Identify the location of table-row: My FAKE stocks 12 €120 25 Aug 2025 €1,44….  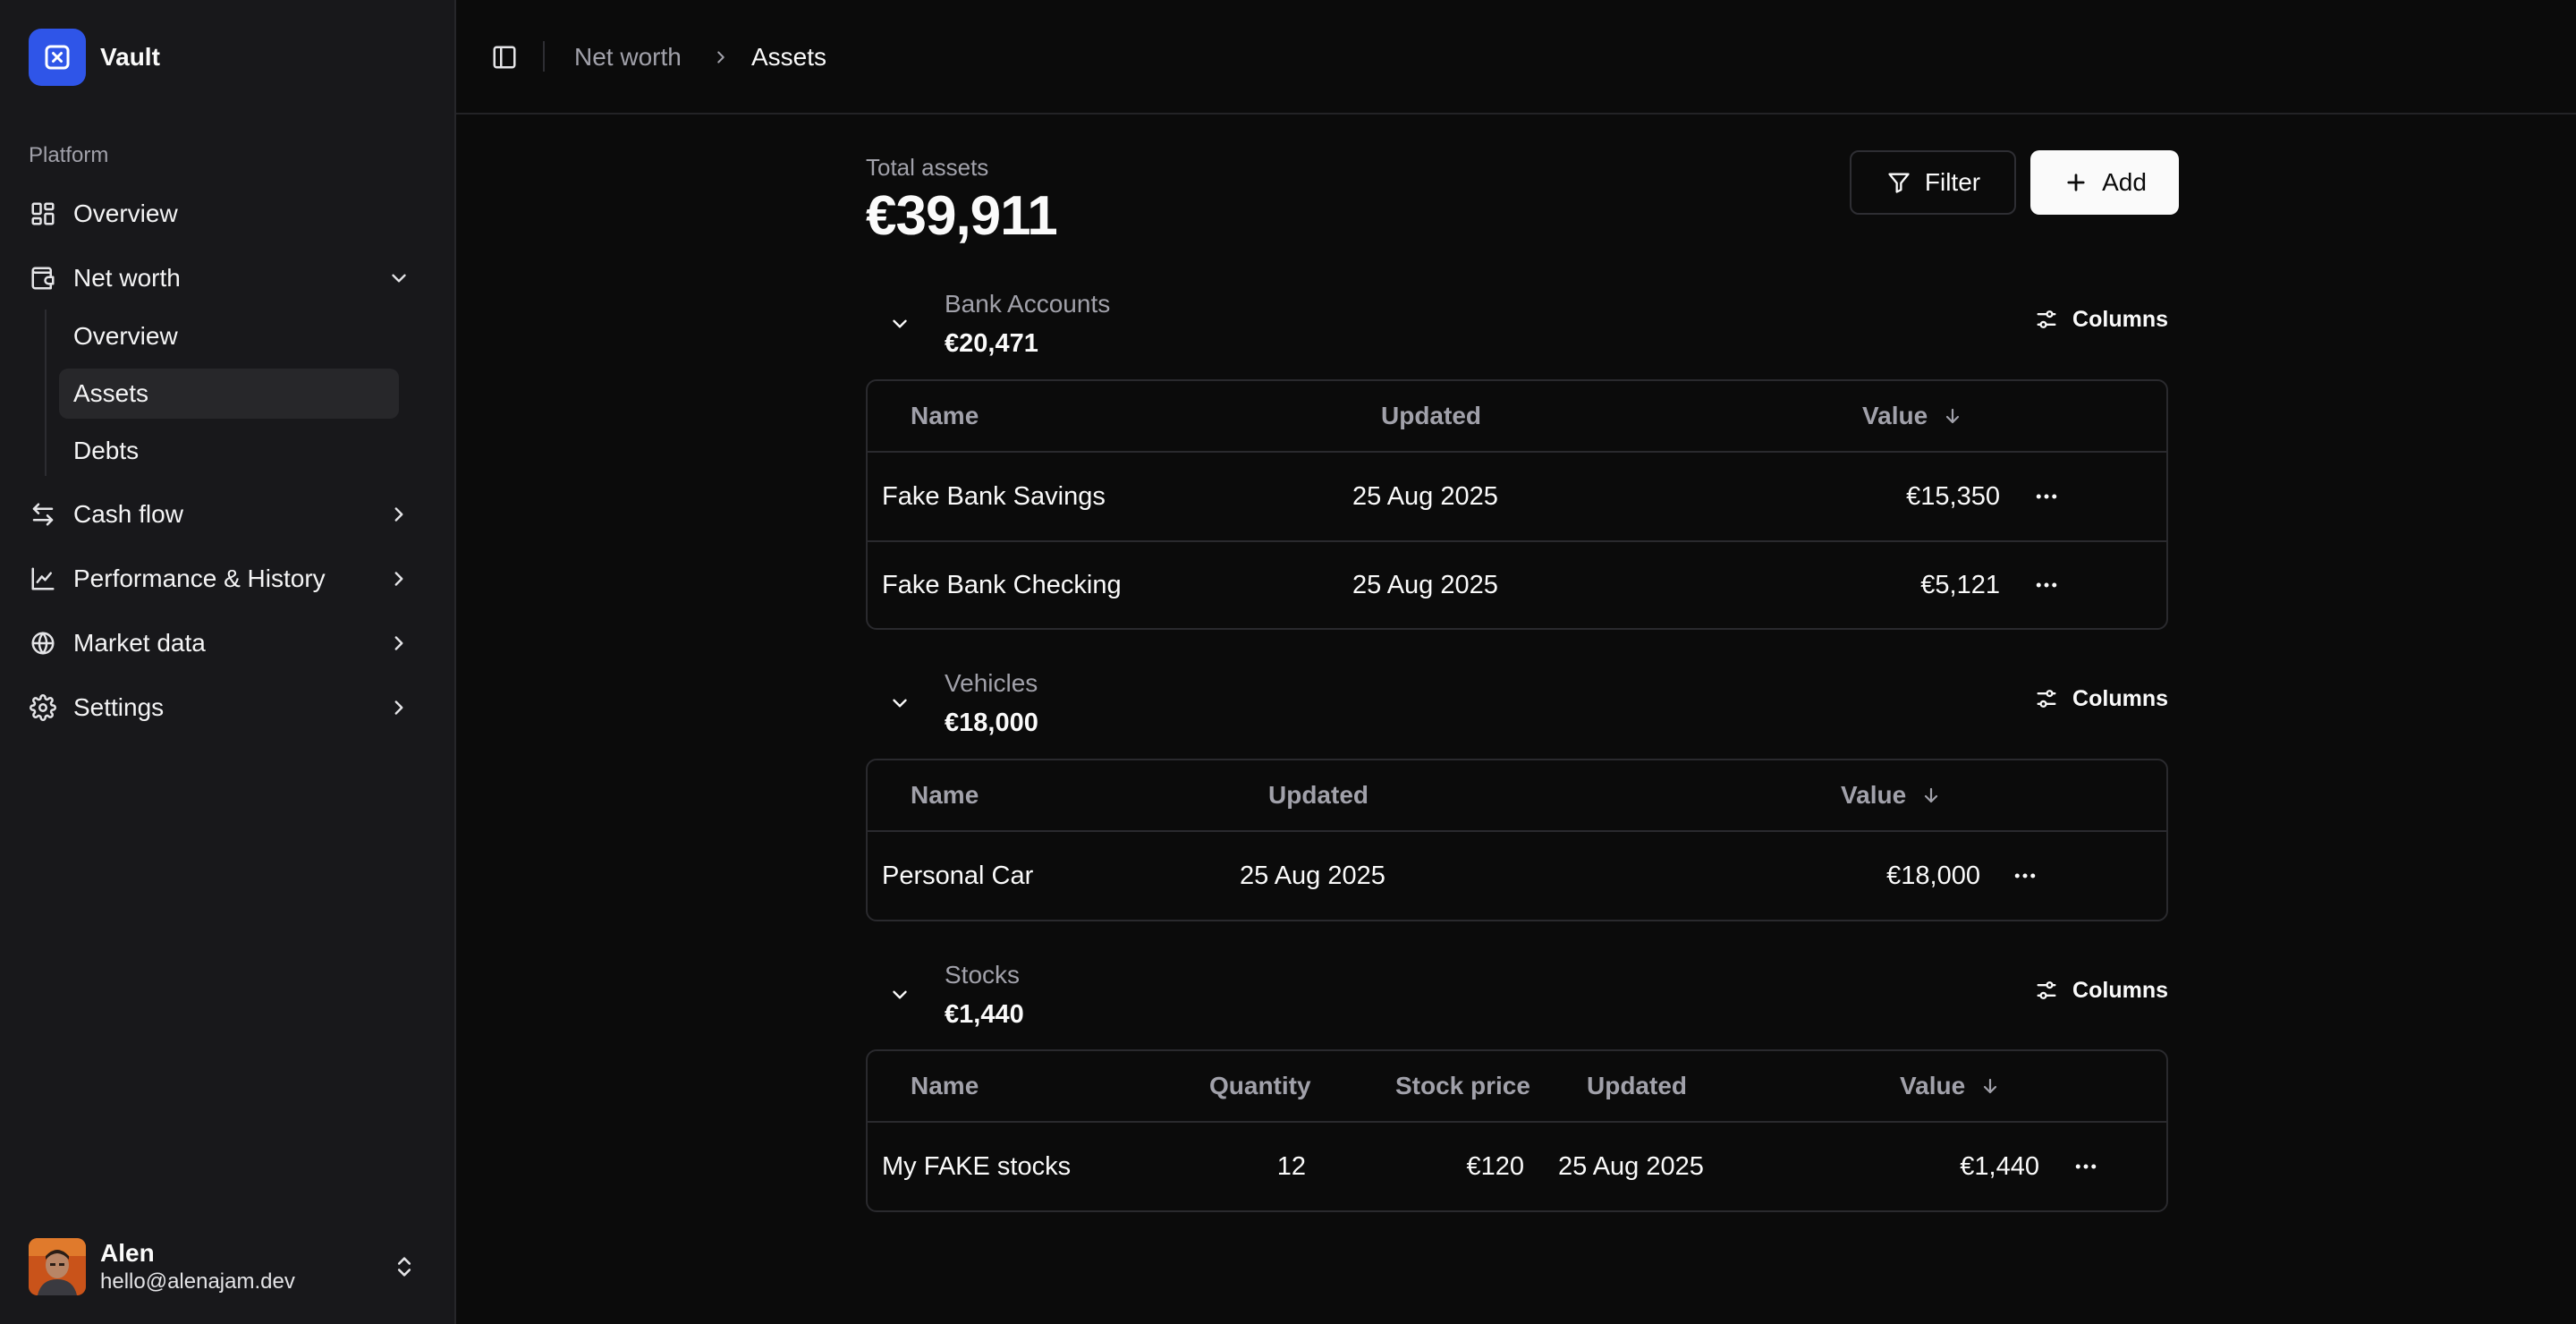
(1517, 1166).